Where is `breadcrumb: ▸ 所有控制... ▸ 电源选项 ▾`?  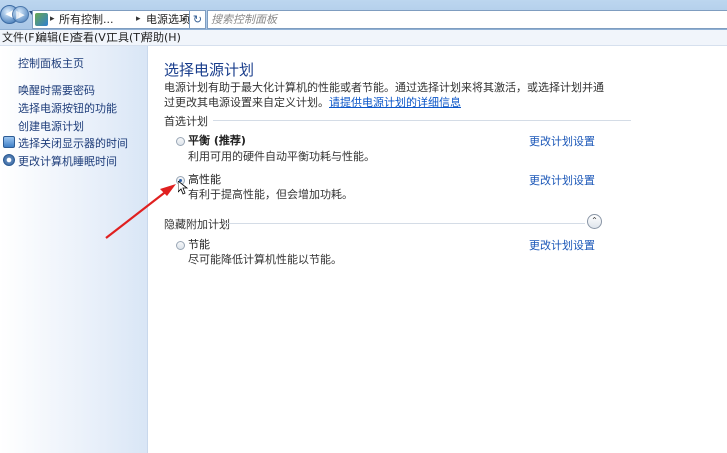
breadcrumb: ▸ 所有控制... ▸ 电源选项 ▾ is located at coordinates (111, 19).